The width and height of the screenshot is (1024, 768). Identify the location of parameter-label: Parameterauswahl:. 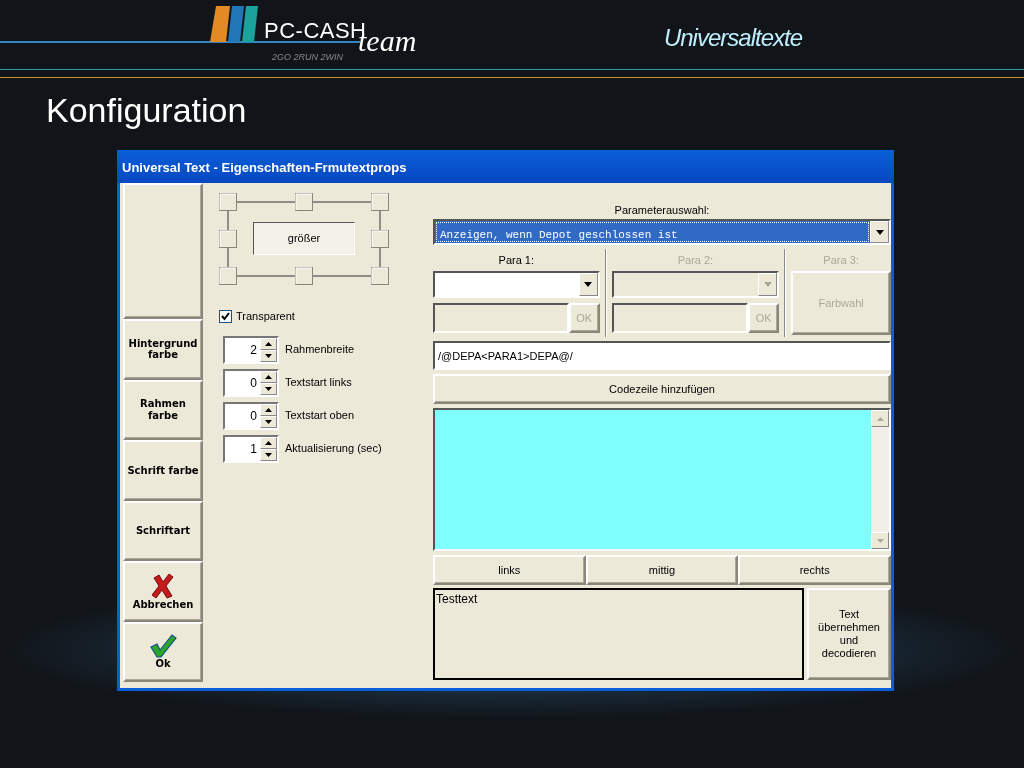
(662, 210).